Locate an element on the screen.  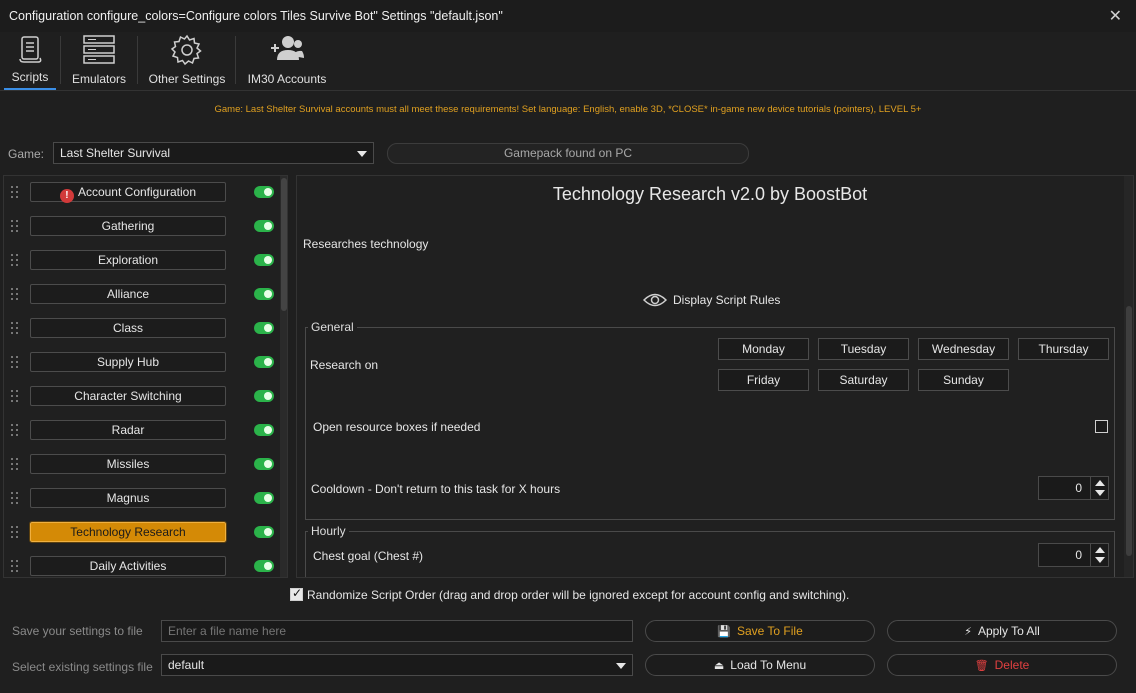
script-row: Gathering is located at coordinates (141, 227).